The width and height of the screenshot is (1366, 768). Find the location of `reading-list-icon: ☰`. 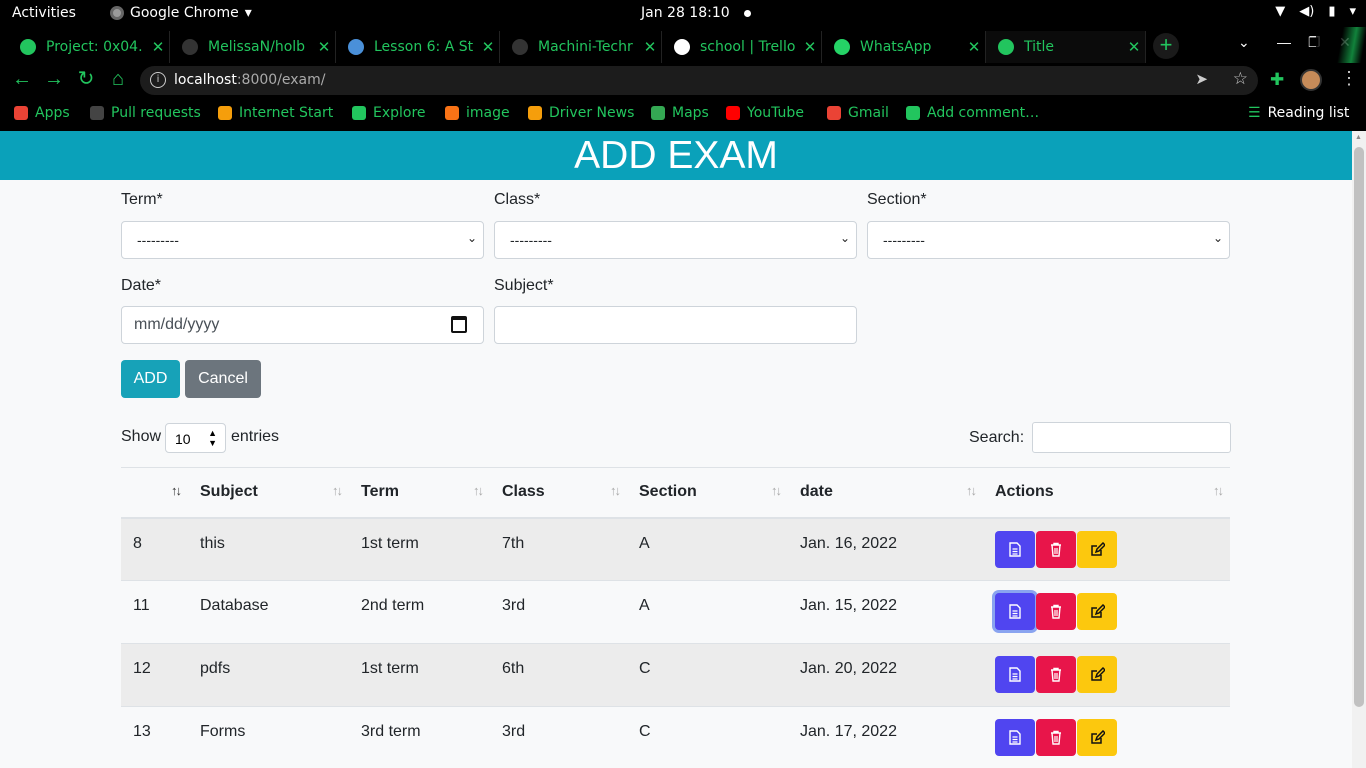

reading-list-icon: ☰ is located at coordinates (1254, 113).